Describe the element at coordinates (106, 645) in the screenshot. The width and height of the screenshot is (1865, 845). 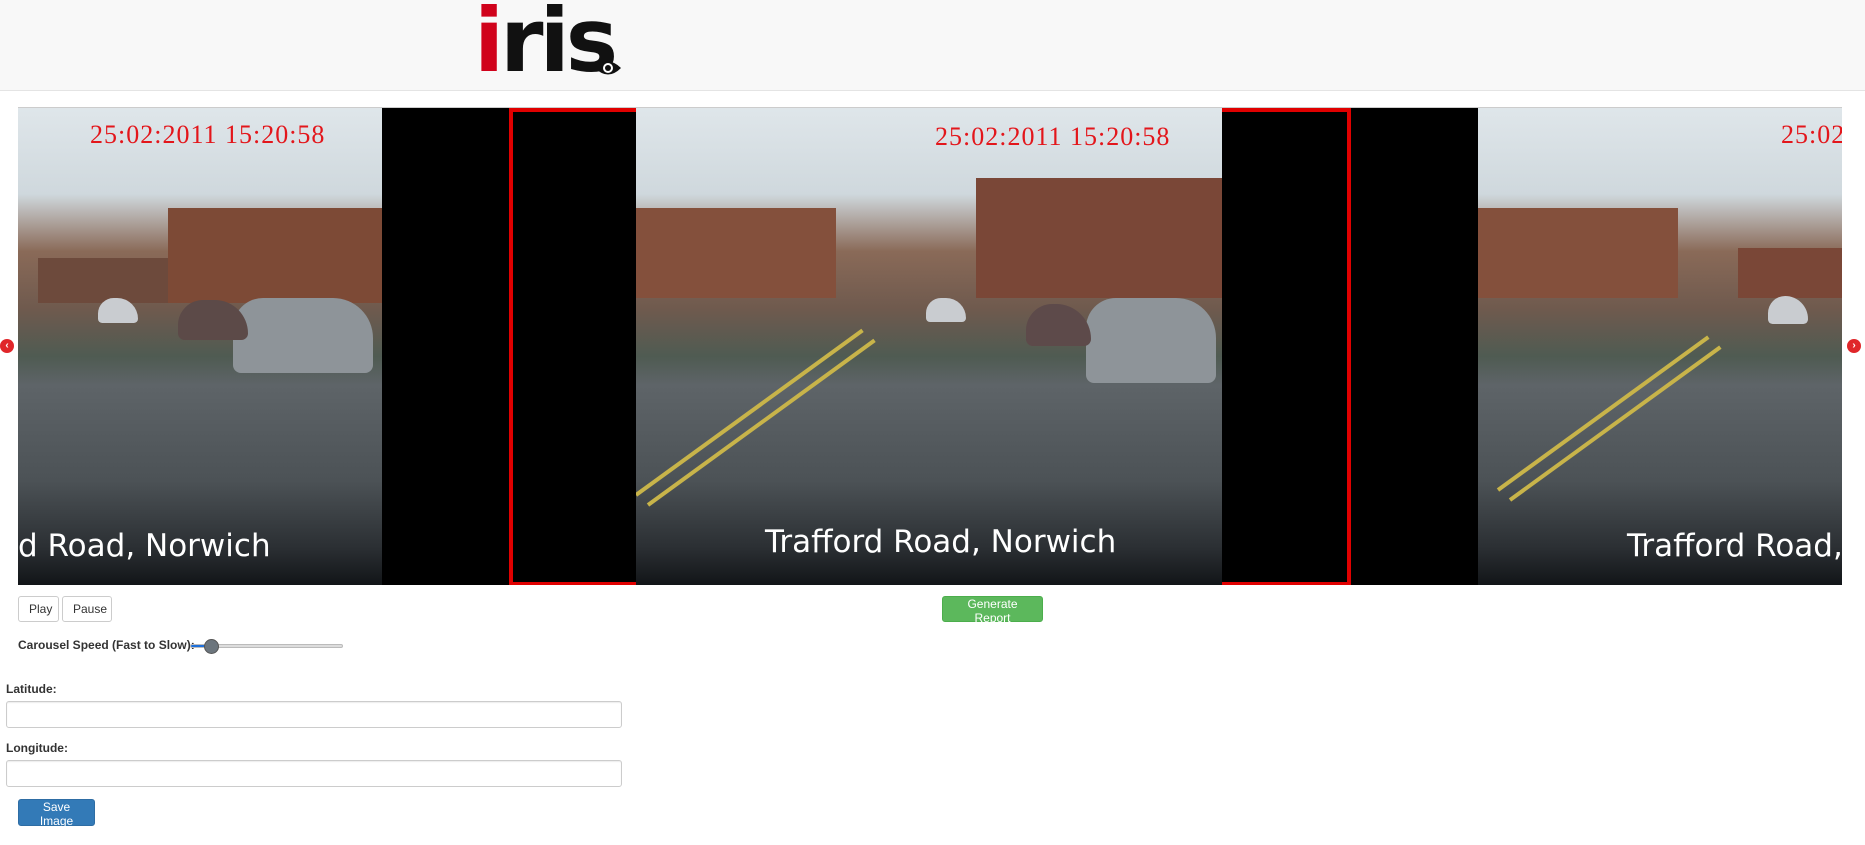
I see `carousel-speed-label: Carousel Speed (Fast to Slow):` at that location.